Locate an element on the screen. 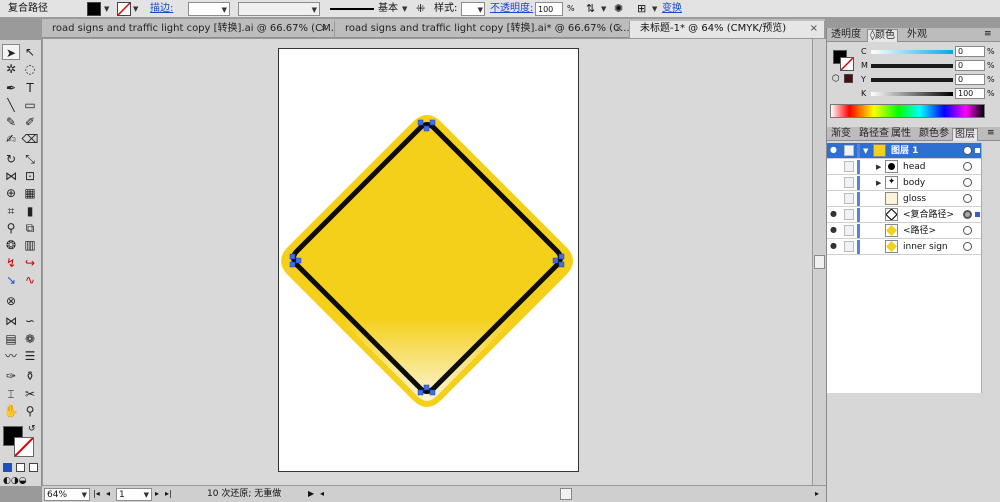 The image size is (1000, 502). channel-y-field: 0 is located at coordinates (970, 79).